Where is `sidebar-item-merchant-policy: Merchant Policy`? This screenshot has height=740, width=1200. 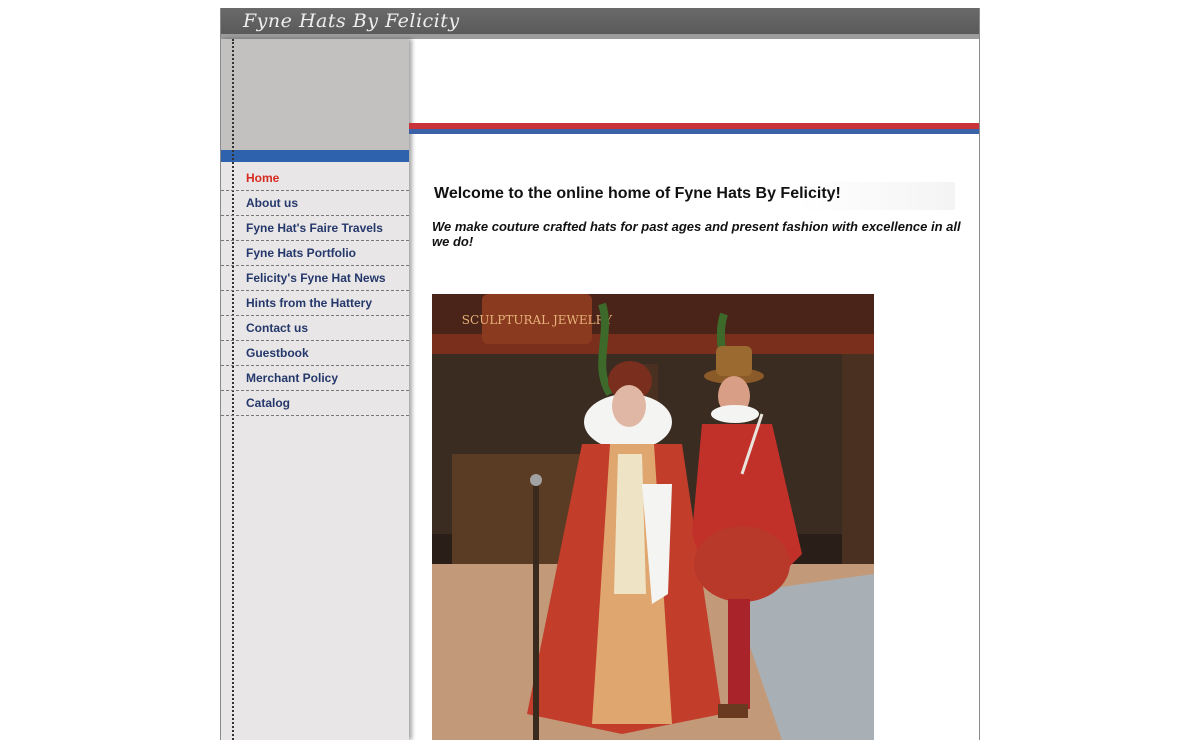 sidebar-item-merchant-policy: Merchant Policy is located at coordinates (315, 378).